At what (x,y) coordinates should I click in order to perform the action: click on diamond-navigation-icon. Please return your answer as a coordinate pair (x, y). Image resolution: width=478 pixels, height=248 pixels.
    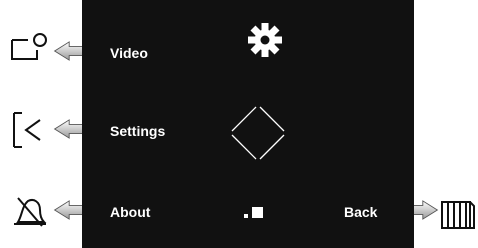
    Looking at the image, I should click on (258, 133).